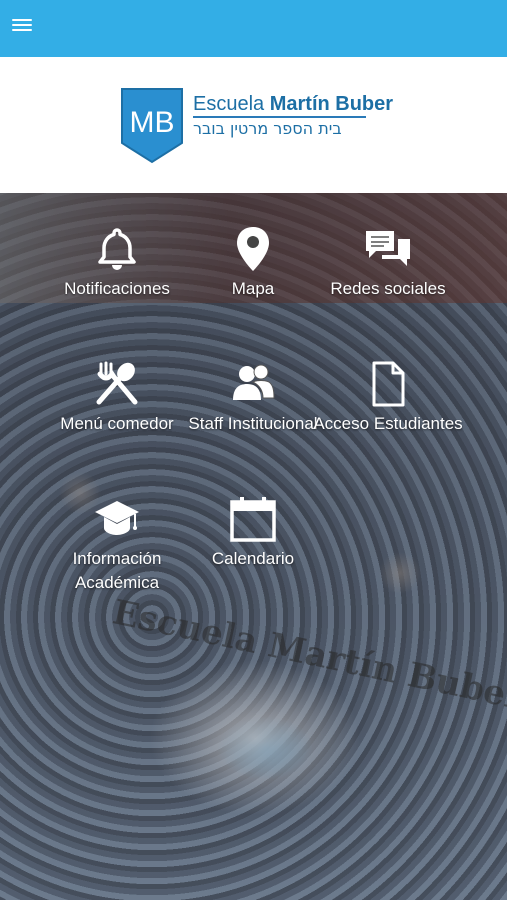 The height and width of the screenshot is (900, 507). What do you see at coordinates (229, 104) in the screenshot?
I see `school-name-prefix: Escuela` at bounding box center [229, 104].